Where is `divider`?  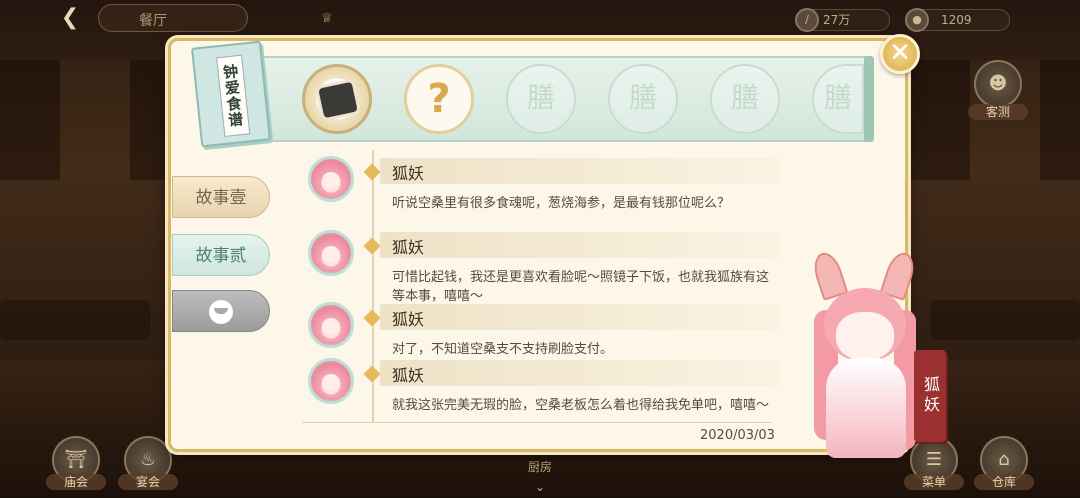 divider is located at coordinates (537, 422).